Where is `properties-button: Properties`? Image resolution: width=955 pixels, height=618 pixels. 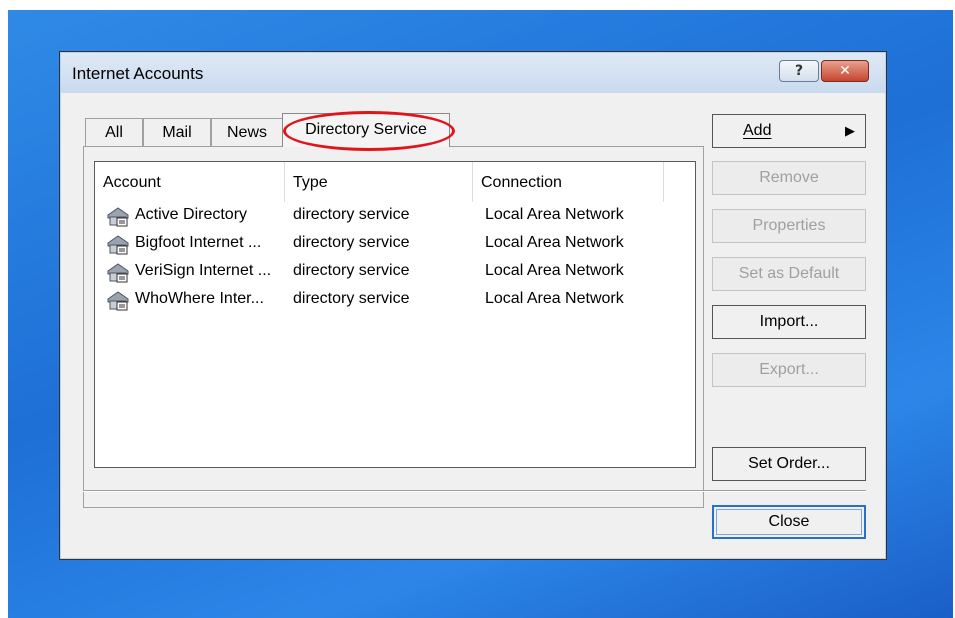 properties-button: Properties is located at coordinates (789, 226).